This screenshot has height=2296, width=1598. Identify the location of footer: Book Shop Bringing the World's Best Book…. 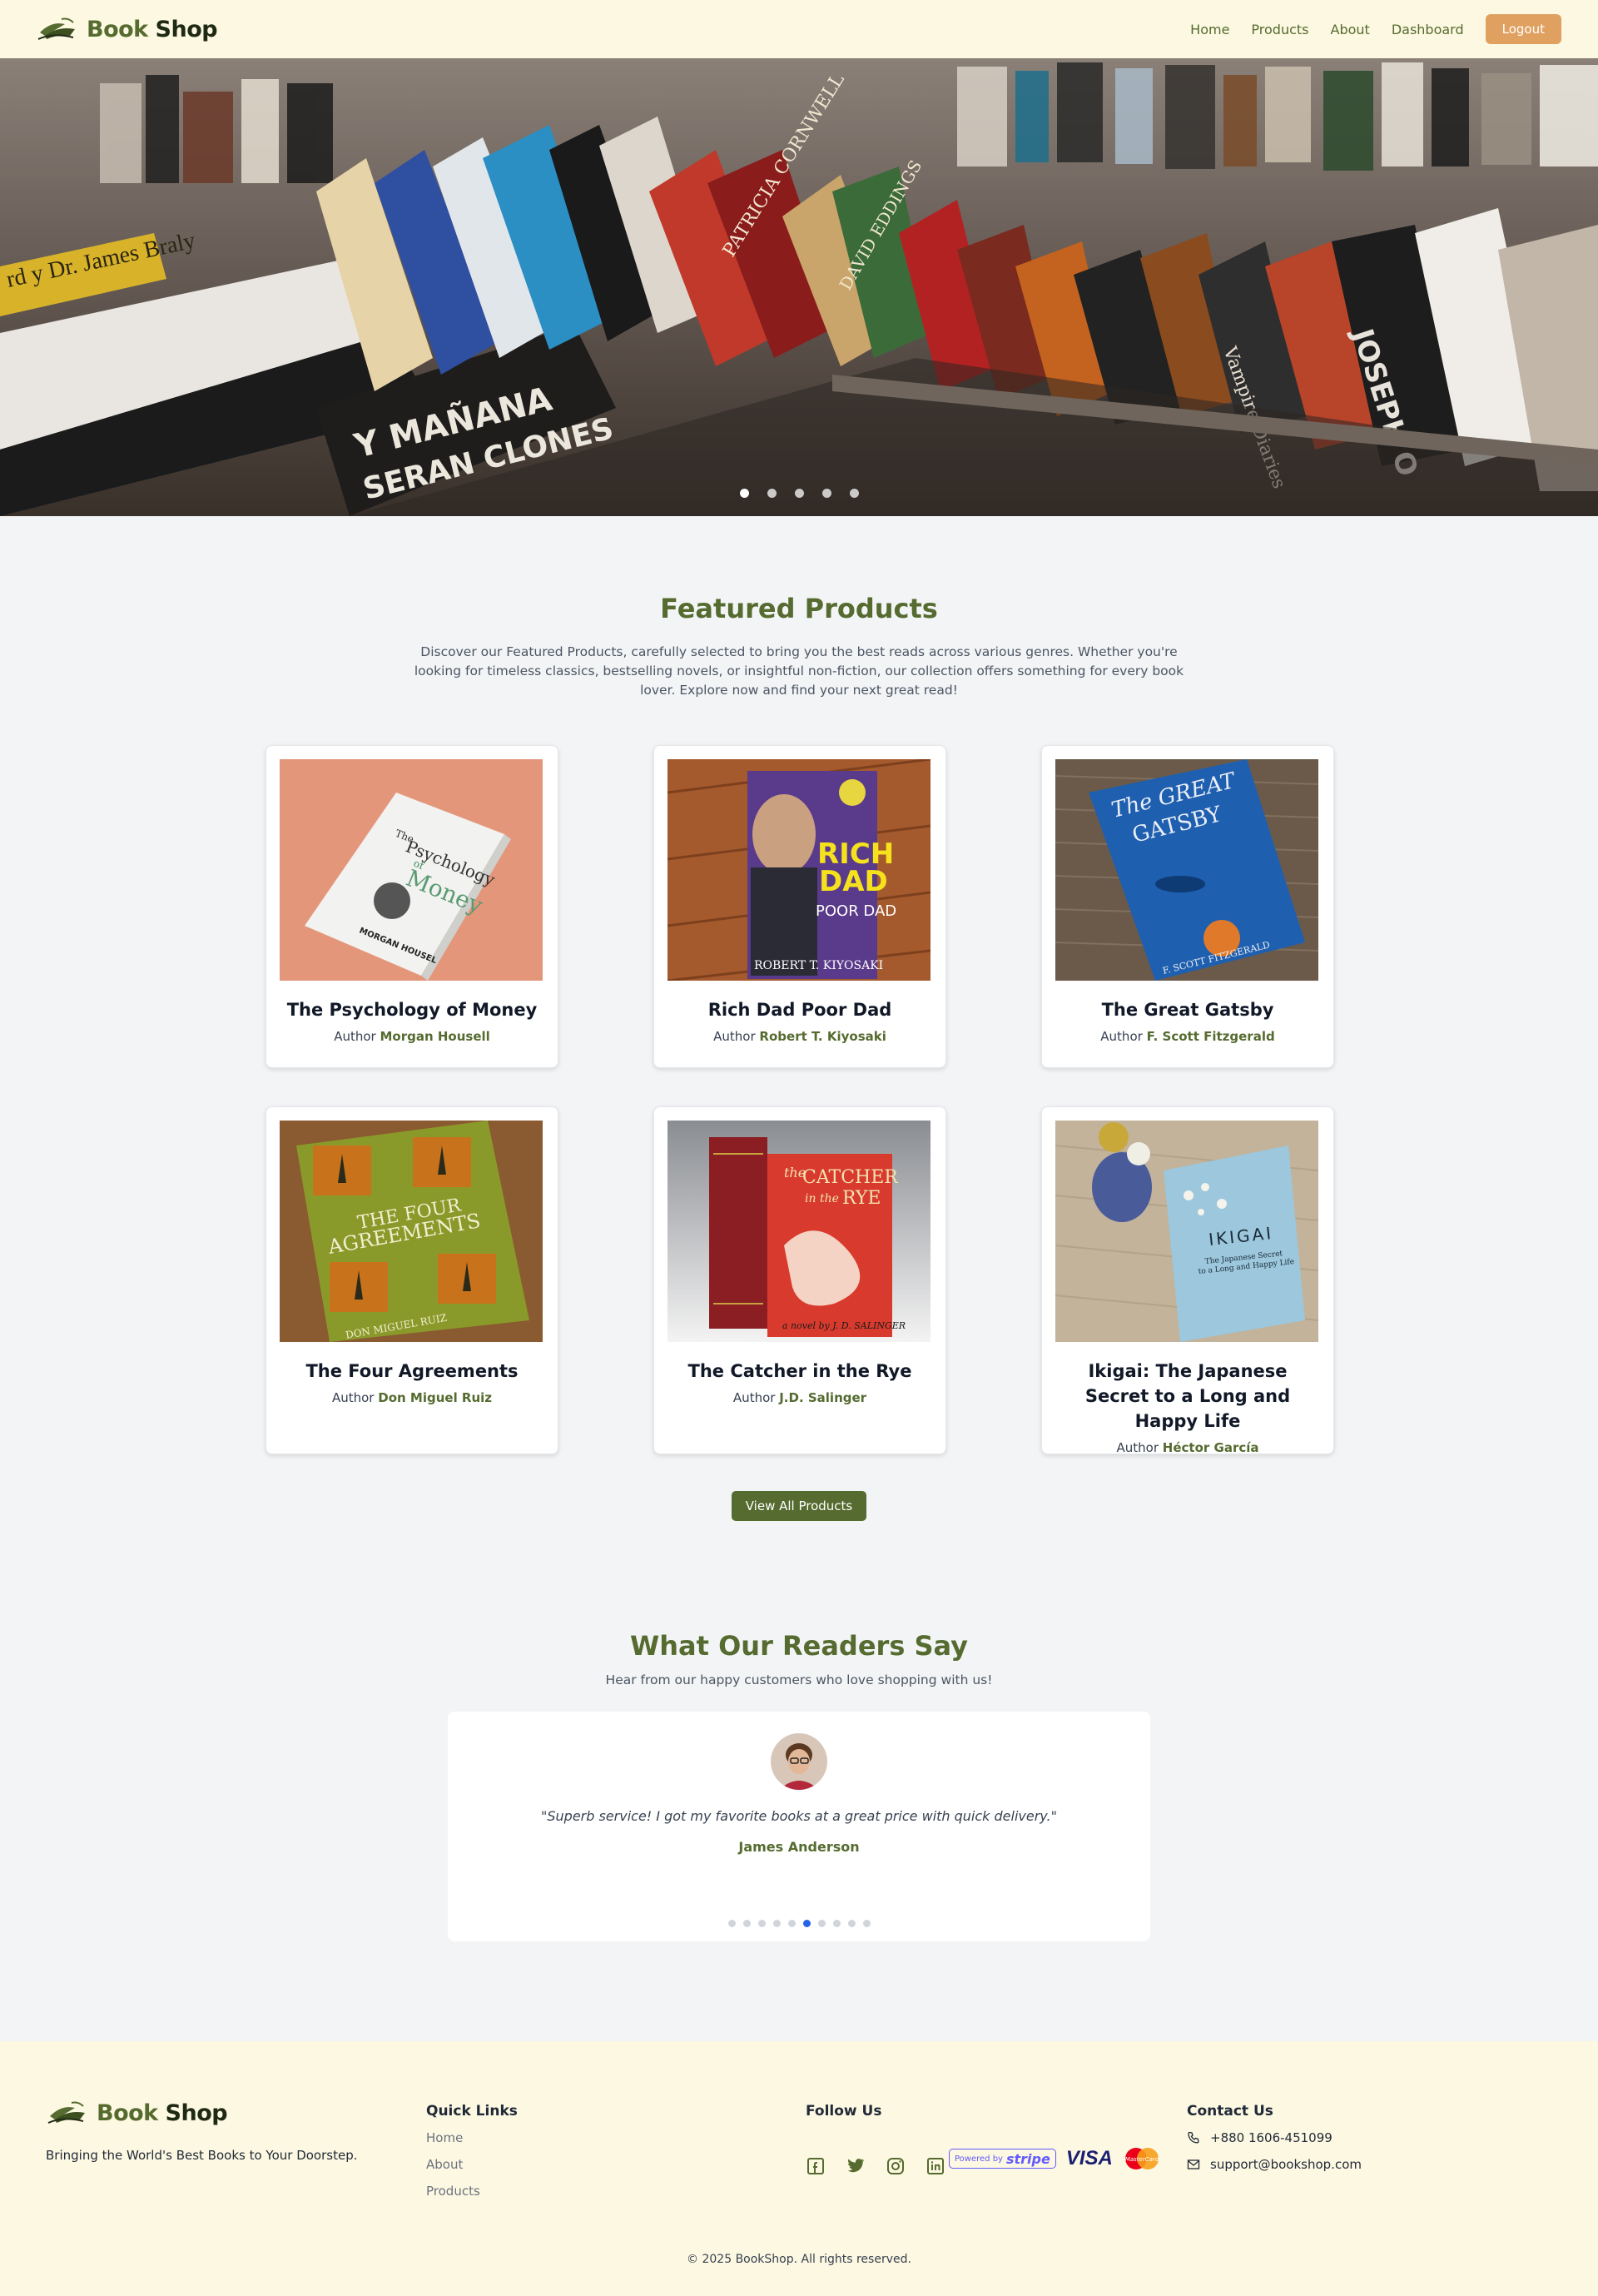
(799, 2168).